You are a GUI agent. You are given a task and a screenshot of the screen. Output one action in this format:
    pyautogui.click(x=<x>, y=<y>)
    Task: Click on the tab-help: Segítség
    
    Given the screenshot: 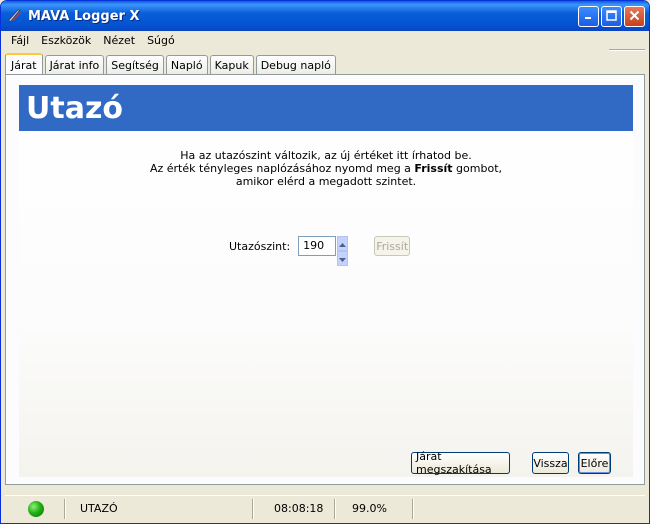 What is the action you would take?
    pyautogui.click(x=135, y=65)
    